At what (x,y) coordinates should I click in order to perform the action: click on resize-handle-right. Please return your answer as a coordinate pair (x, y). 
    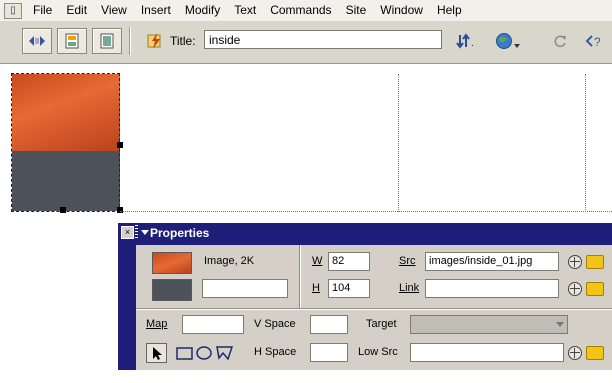
    Looking at the image, I should click on (120, 145).